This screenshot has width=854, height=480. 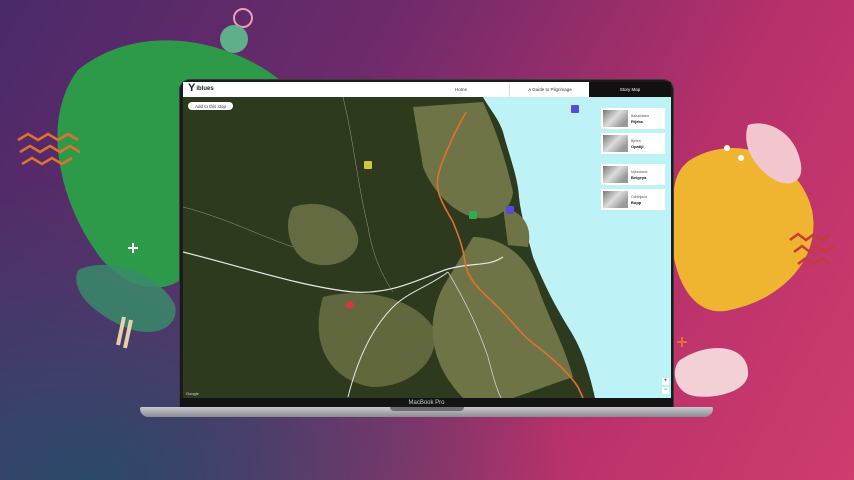 I want to click on model-label: MacBook Pro, so click(x=426, y=402).